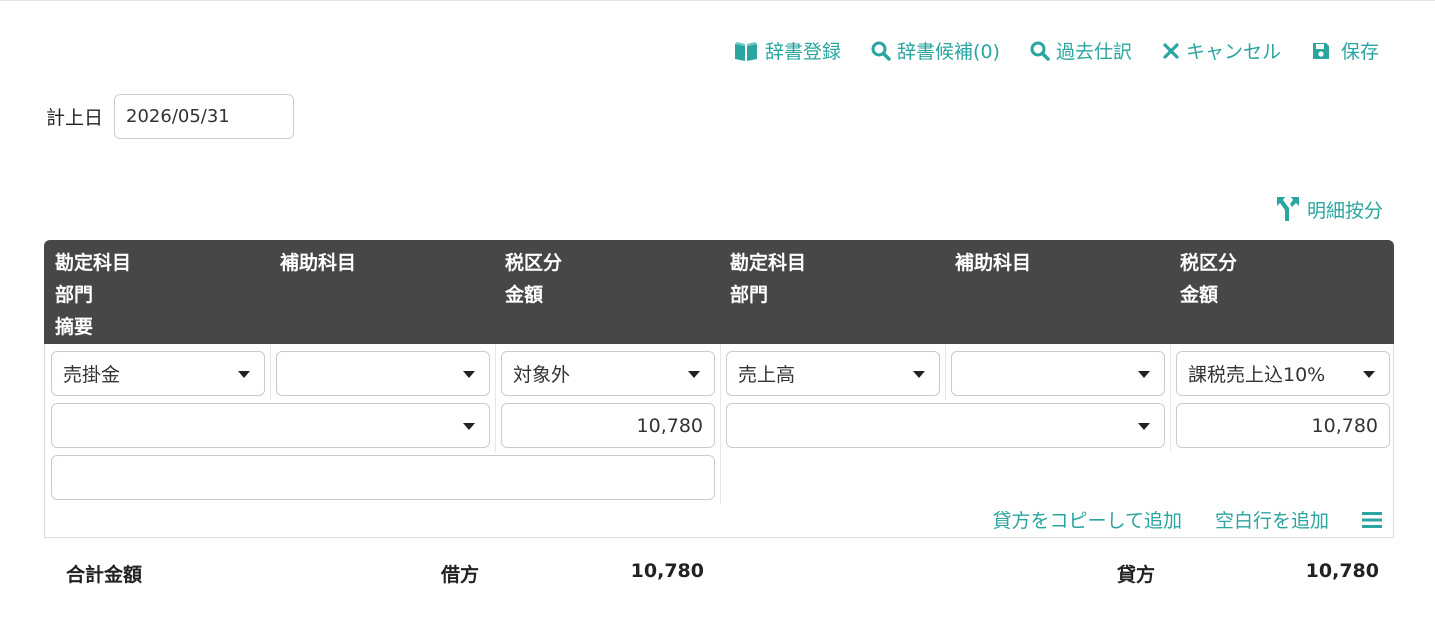 The width and height of the screenshot is (1435, 617). What do you see at coordinates (768, 263) in the screenshot?
I see `header-credit-account: 勘定科目` at bounding box center [768, 263].